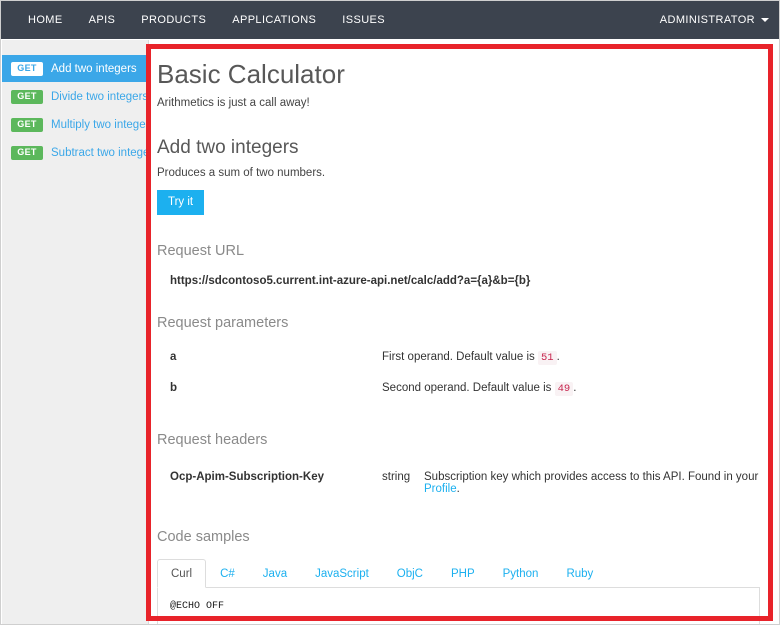 This screenshot has width=780, height=625. What do you see at coordinates (227, 573) in the screenshot?
I see `tab-csharp: C#` at bounding box center [227, 573].